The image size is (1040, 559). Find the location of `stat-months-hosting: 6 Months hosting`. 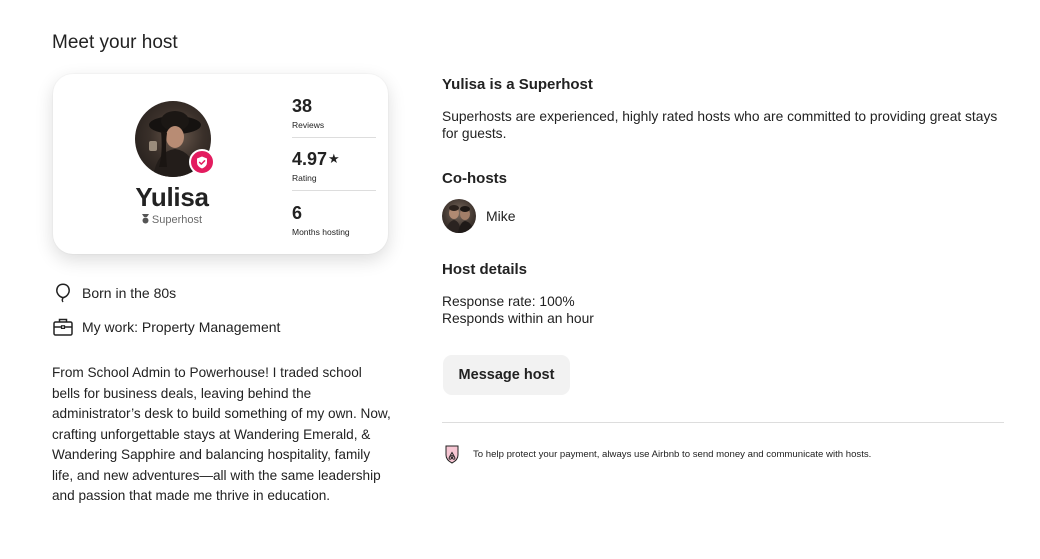

stat-months-hosting: 6 Months hosting is located at coordinates (334, 220).